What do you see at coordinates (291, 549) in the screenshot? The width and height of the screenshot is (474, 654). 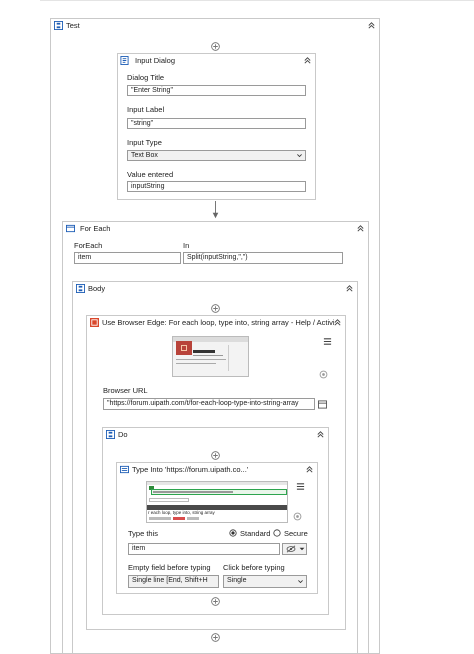 I see `eye-off-icon` at bounding box center [291, 549].